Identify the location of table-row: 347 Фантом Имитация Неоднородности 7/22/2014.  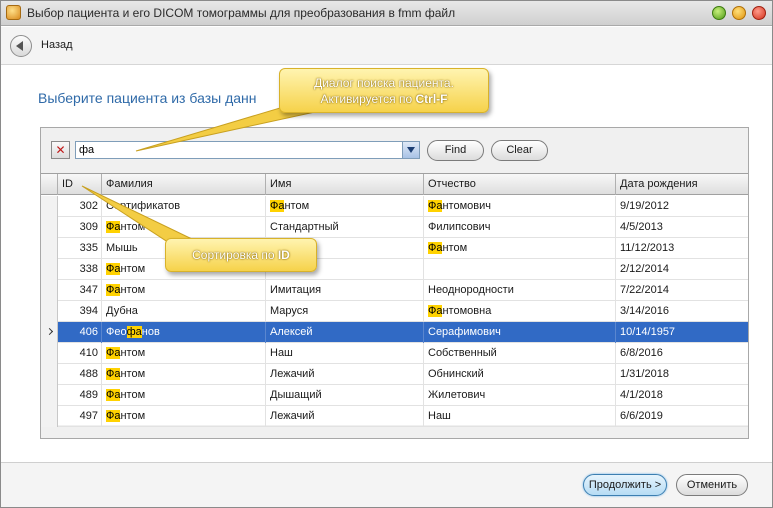
(394, 290).